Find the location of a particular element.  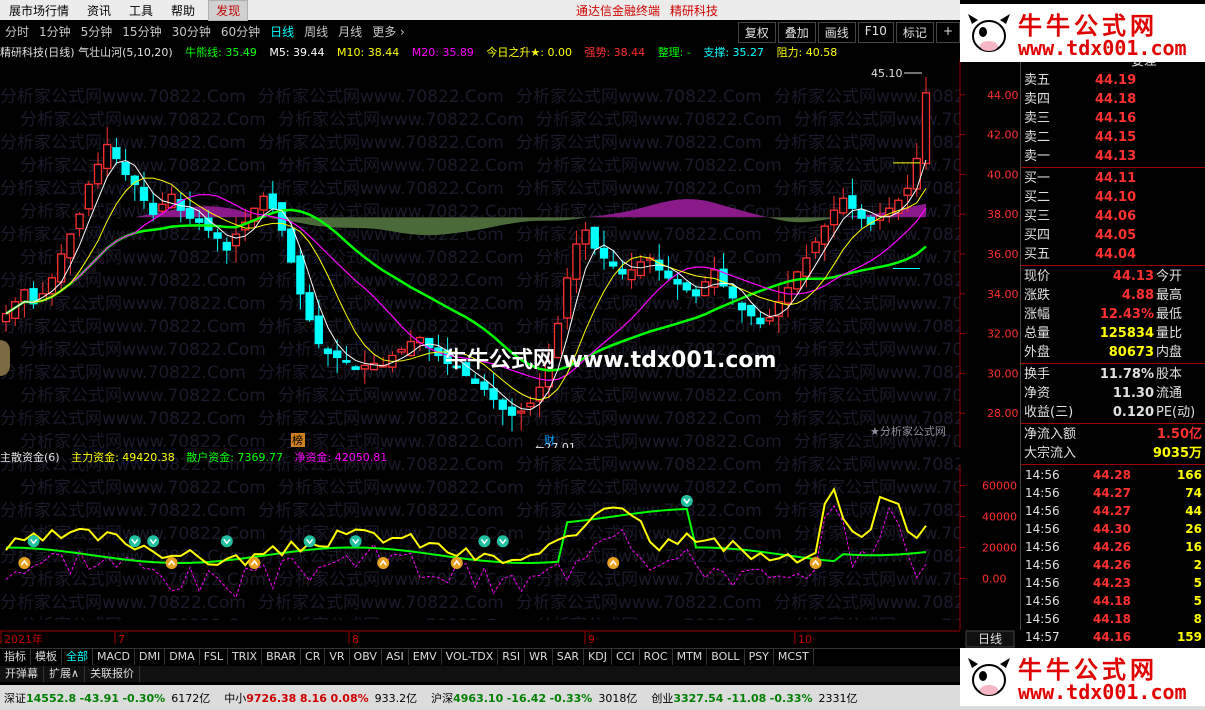

add-icon: + is located at coordinates (947, 32).